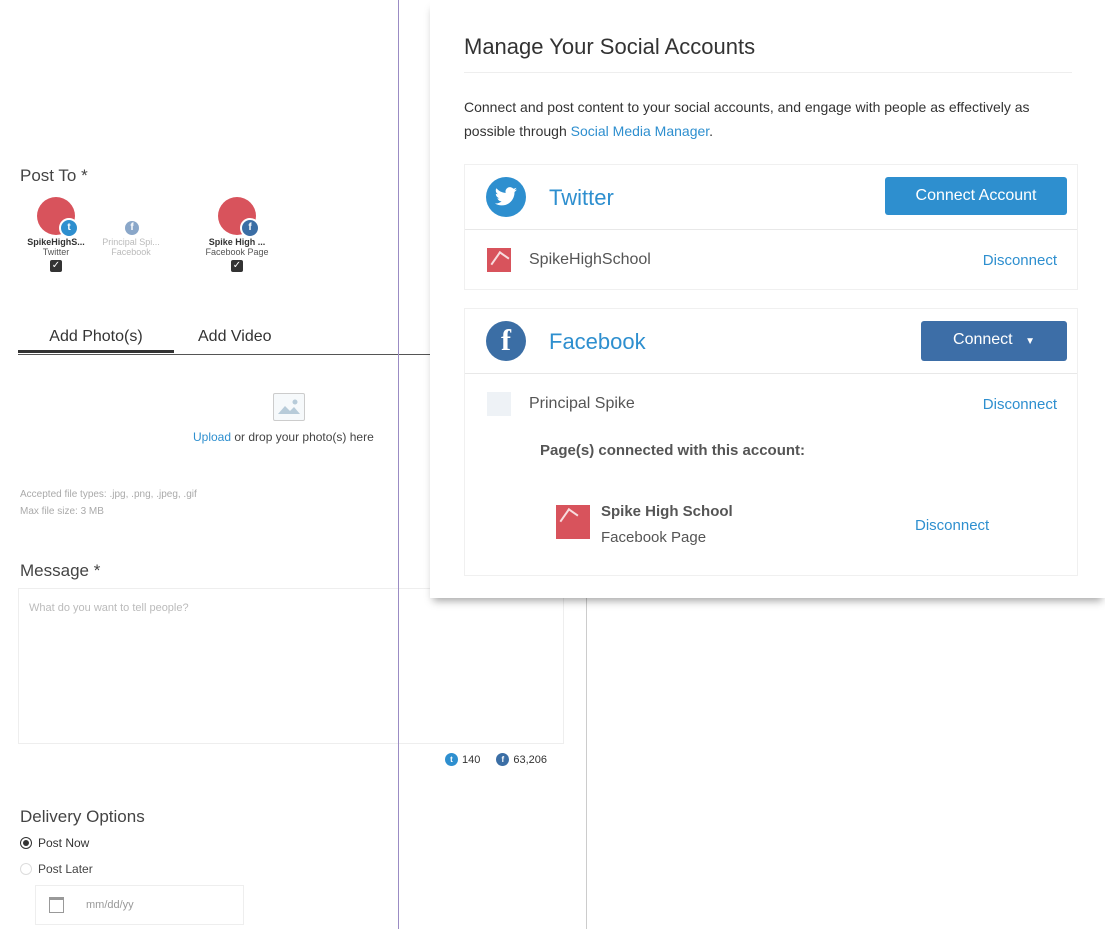  Describe the element at coordinates (451, 759) in the screenshot. I see `twitter-icon: t` at that location.